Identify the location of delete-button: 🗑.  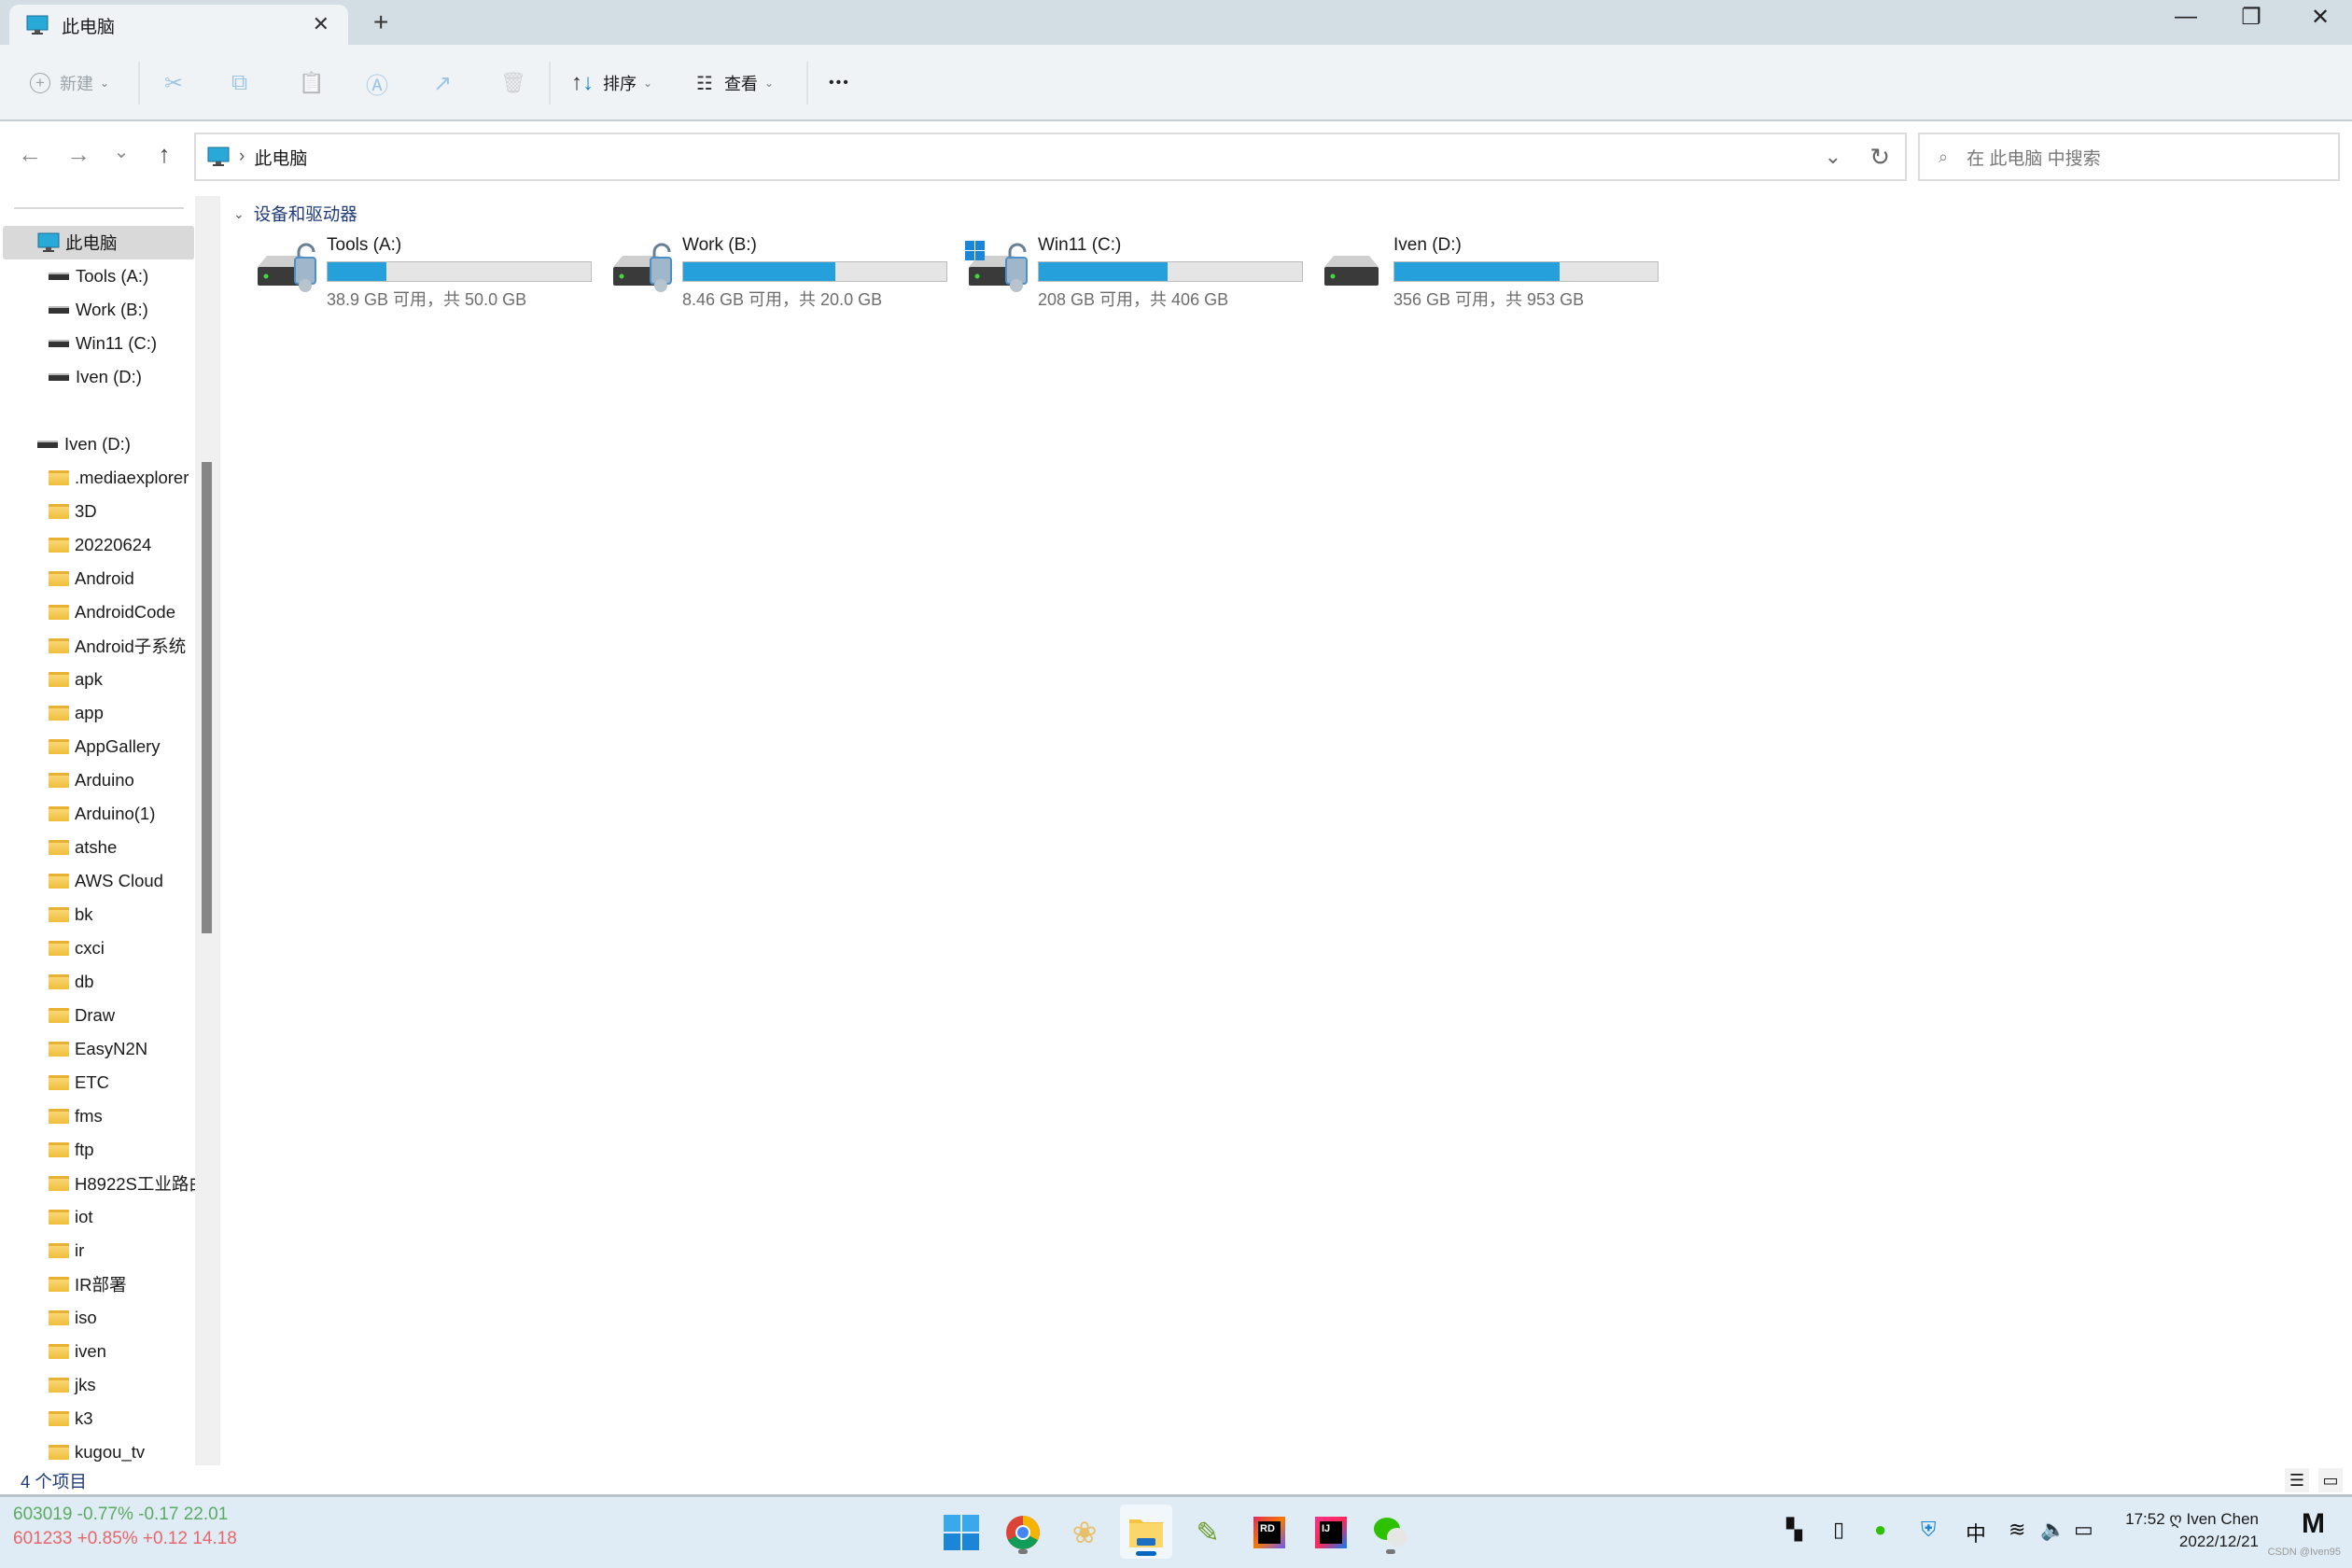
(513, 83).